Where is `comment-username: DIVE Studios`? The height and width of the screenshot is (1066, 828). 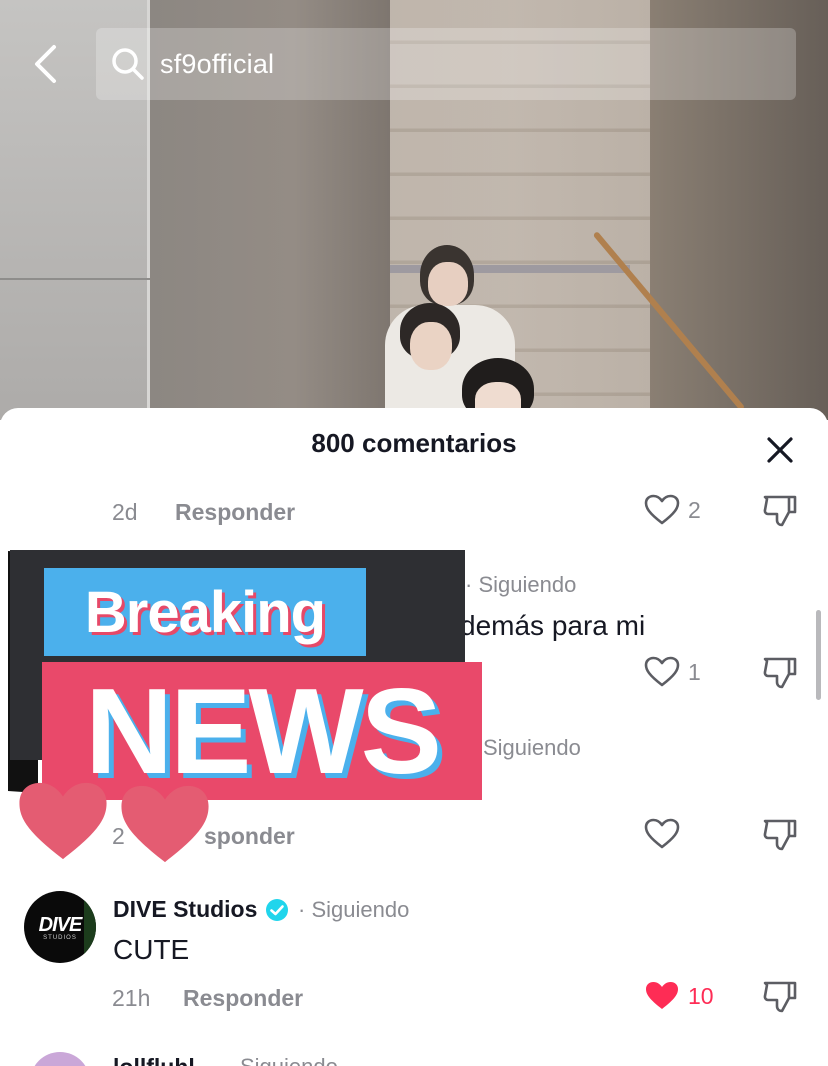
comment-username: DIVE Studios is located at coordinates (201, 909).